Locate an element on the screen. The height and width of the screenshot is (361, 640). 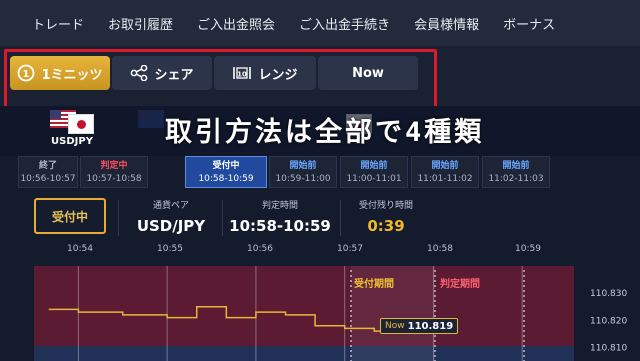
y-tick-label: 110.810 is located at coordinates (608, 348).